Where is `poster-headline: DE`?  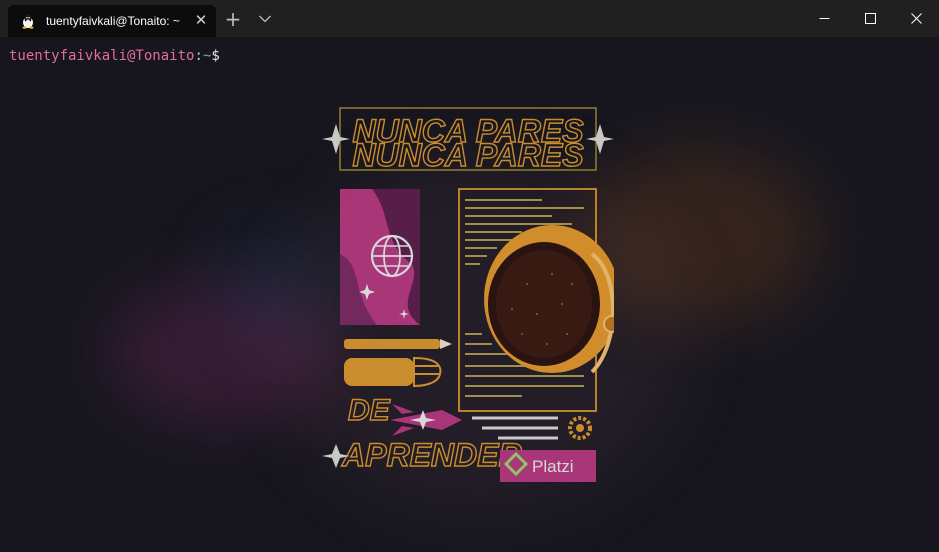
poster-headline: DE is located at coordinates (369, 410).